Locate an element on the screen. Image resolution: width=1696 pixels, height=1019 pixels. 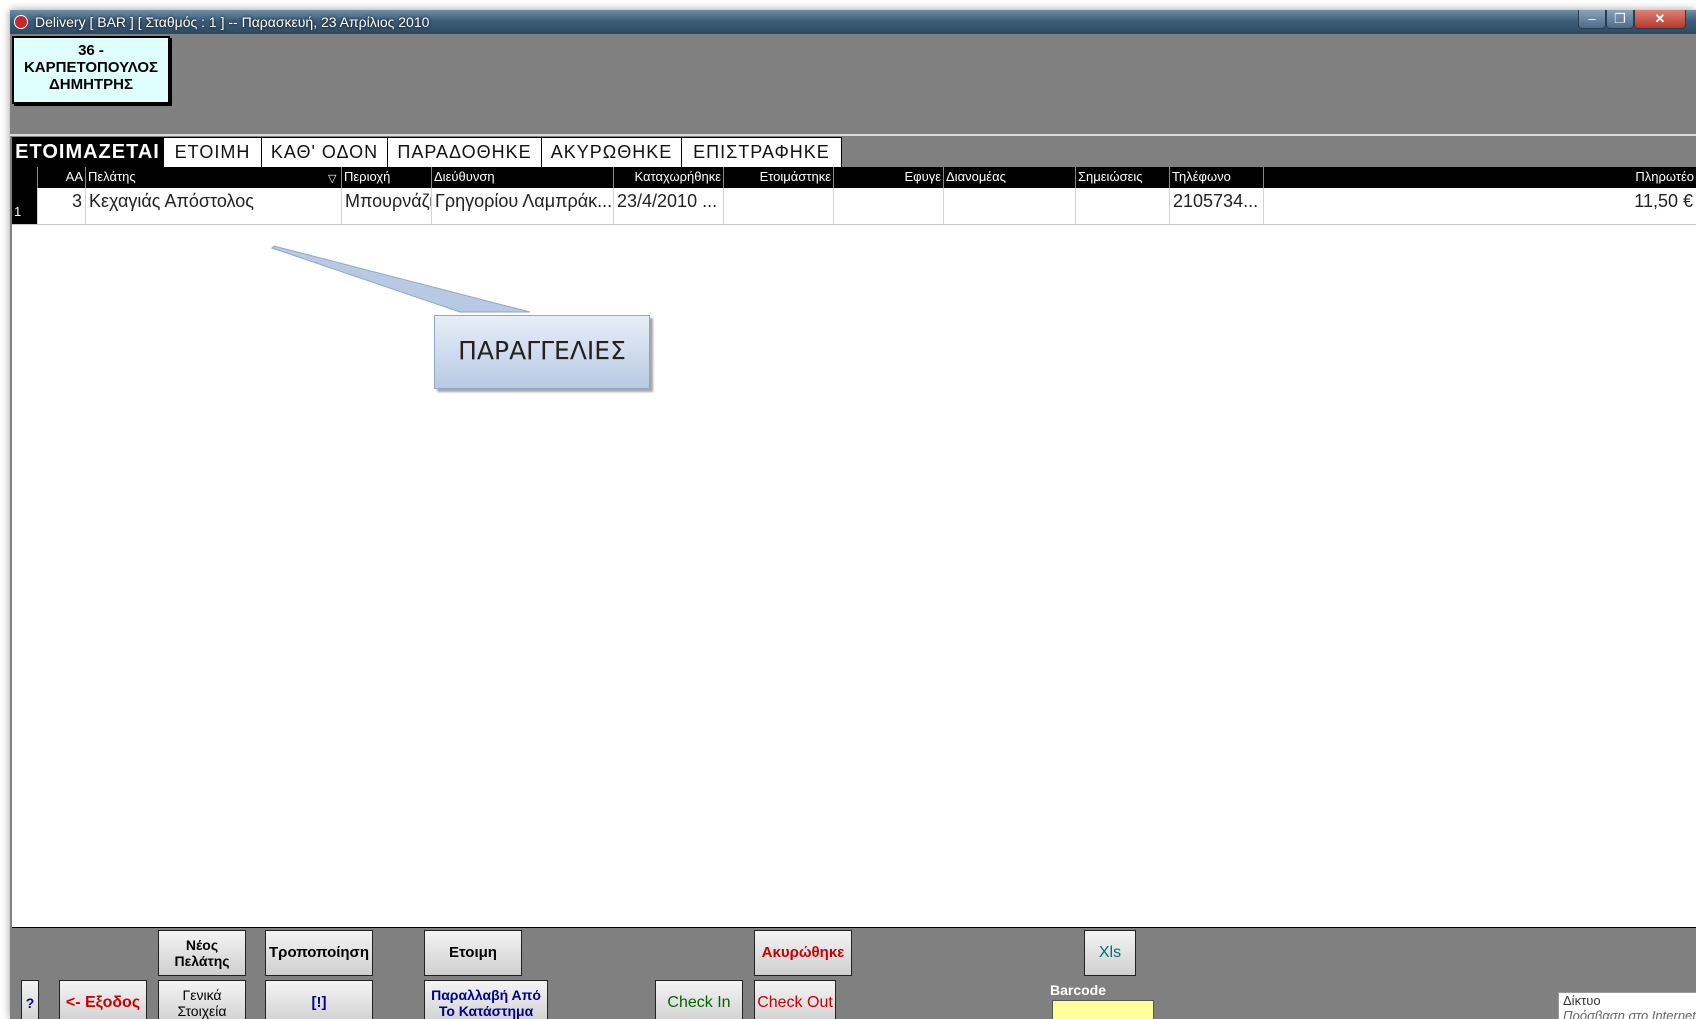
bottom-toolbar is located at coordinates (853, 973).